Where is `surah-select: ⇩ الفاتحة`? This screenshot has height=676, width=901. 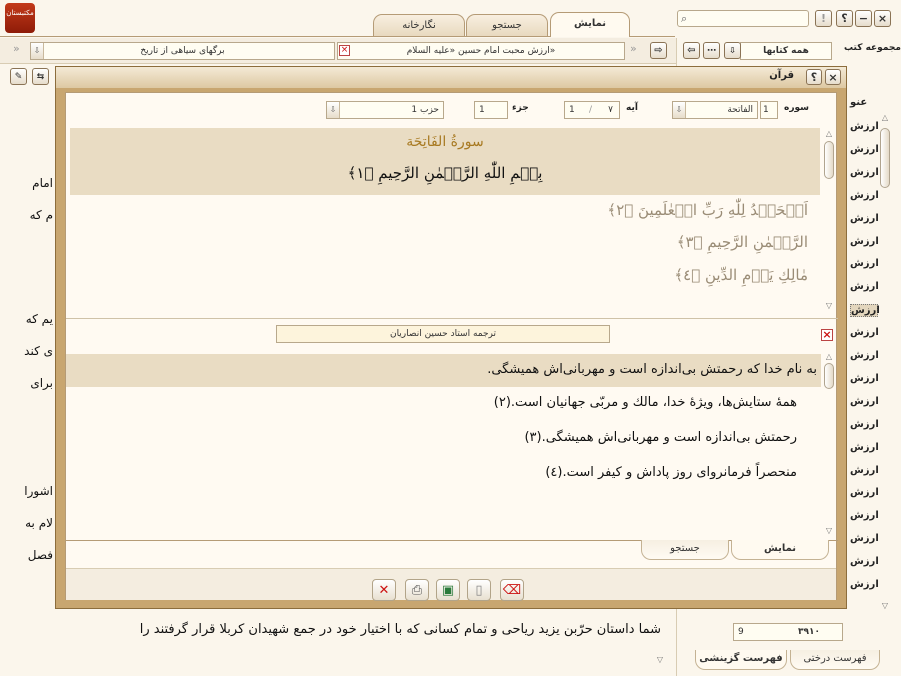 surah-select: ⇩ الفاتحة is located at coordinates (715, 110).